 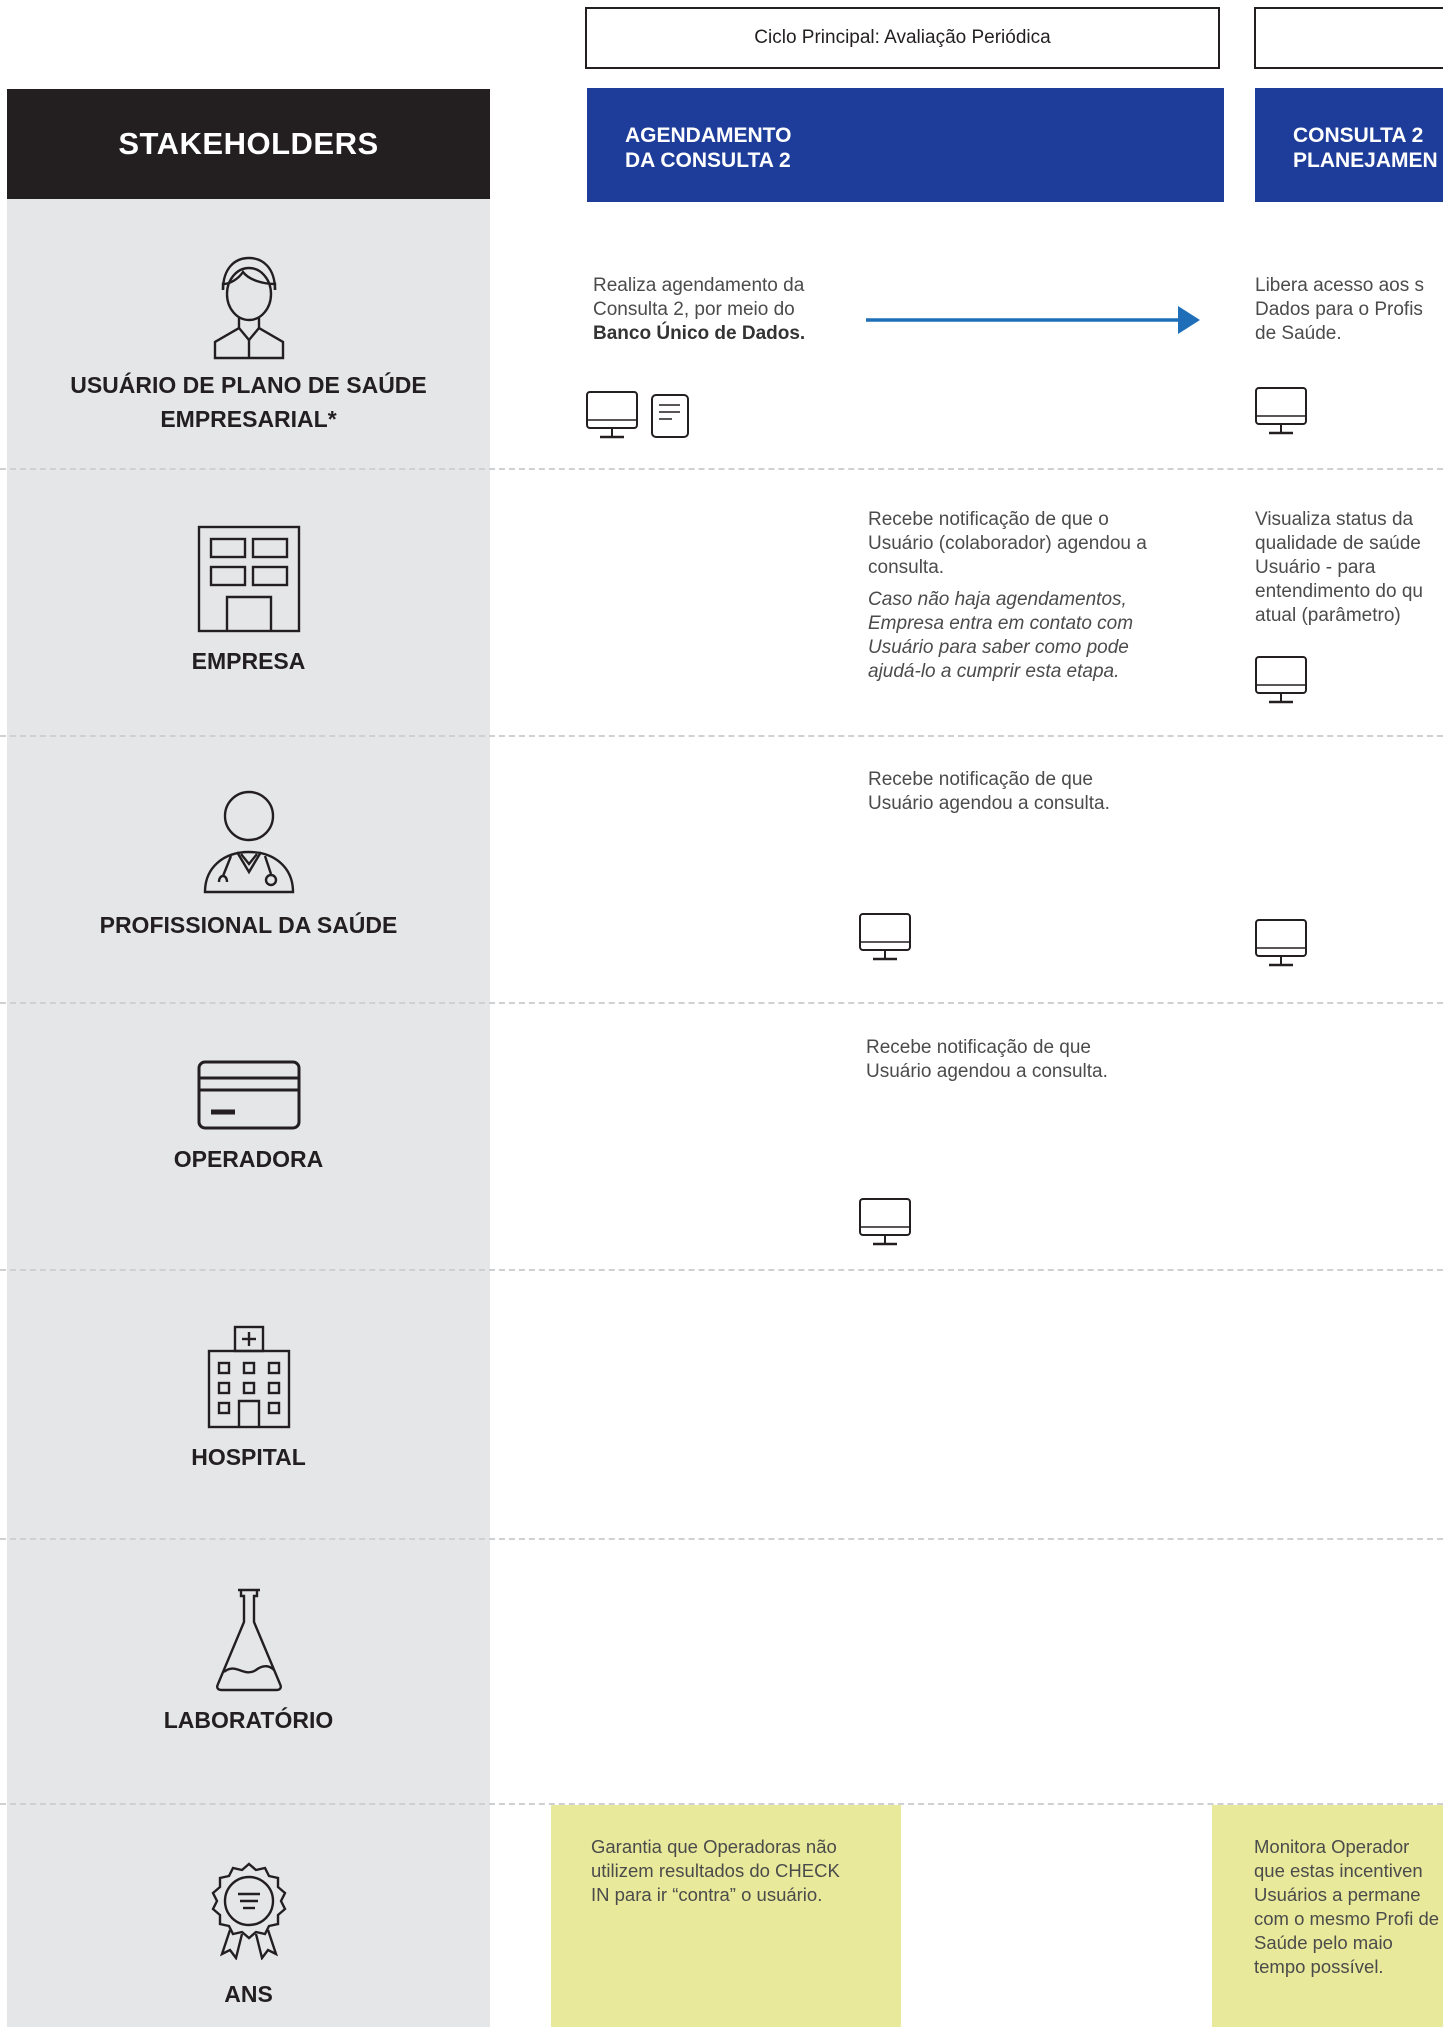 I want to click on stakeholder-name-operadora: OPERADORA, so click(x=248, y=1159).